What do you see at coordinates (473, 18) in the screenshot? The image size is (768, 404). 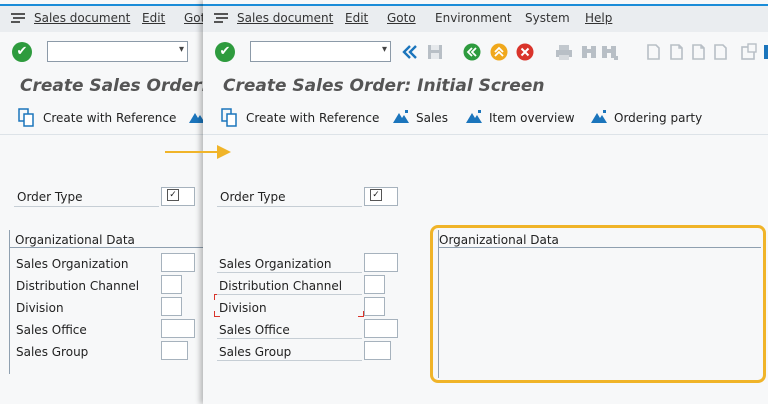 I see `menu-environment: Environment` at bounding box center [473, 18].